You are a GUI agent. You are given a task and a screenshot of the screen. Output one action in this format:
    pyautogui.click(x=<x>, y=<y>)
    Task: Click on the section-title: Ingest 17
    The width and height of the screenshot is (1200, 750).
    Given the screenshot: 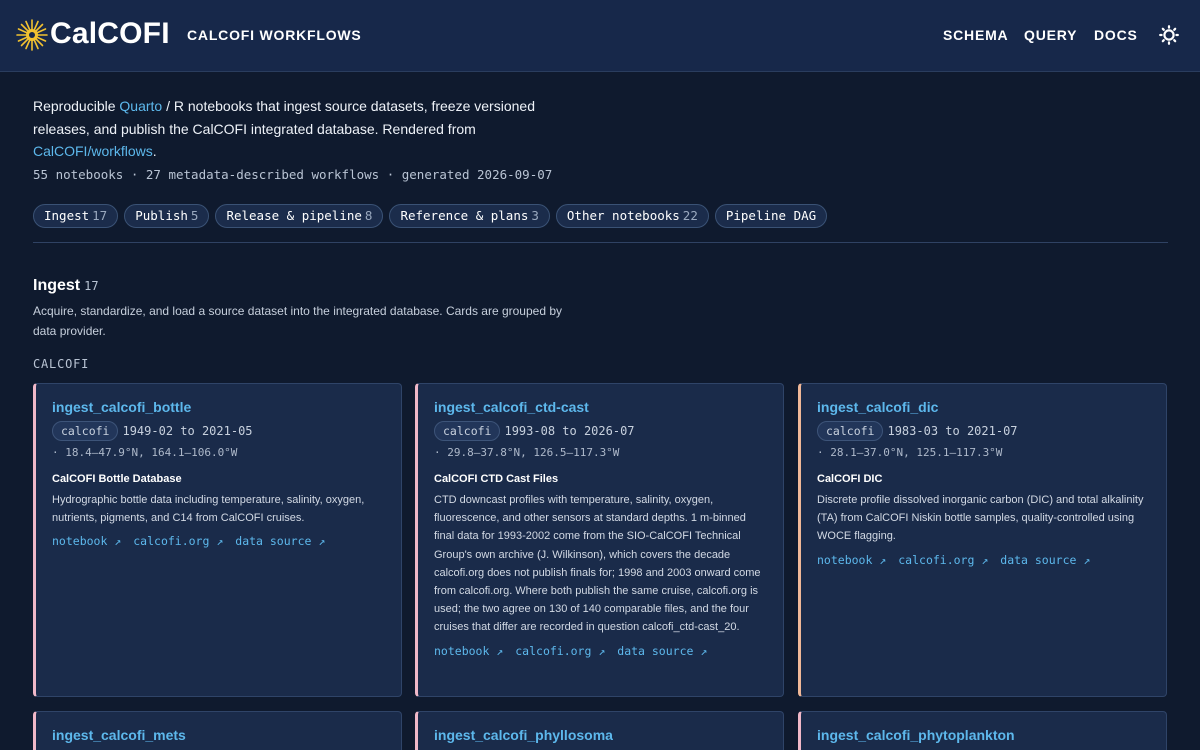 What is the action you would take?
    pyautogui.click(x=66, y=286)
    